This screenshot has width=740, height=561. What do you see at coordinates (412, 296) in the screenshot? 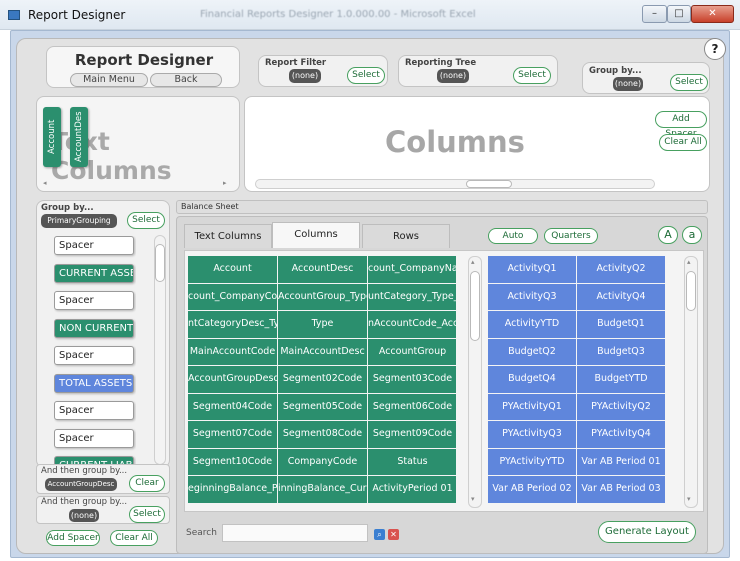
I see `green-field-cell: untCategory_Type_` at bounding box center [412, 296].